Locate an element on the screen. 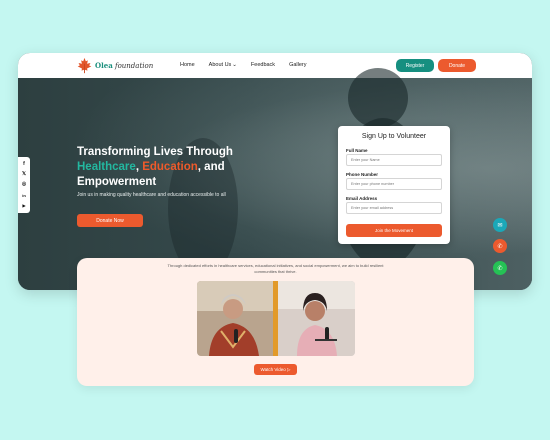 The width and height of the screenshot is (550, 440). nav-links: Home About Us⌄ Feedback Gallery is located at coordinates (250, 65).